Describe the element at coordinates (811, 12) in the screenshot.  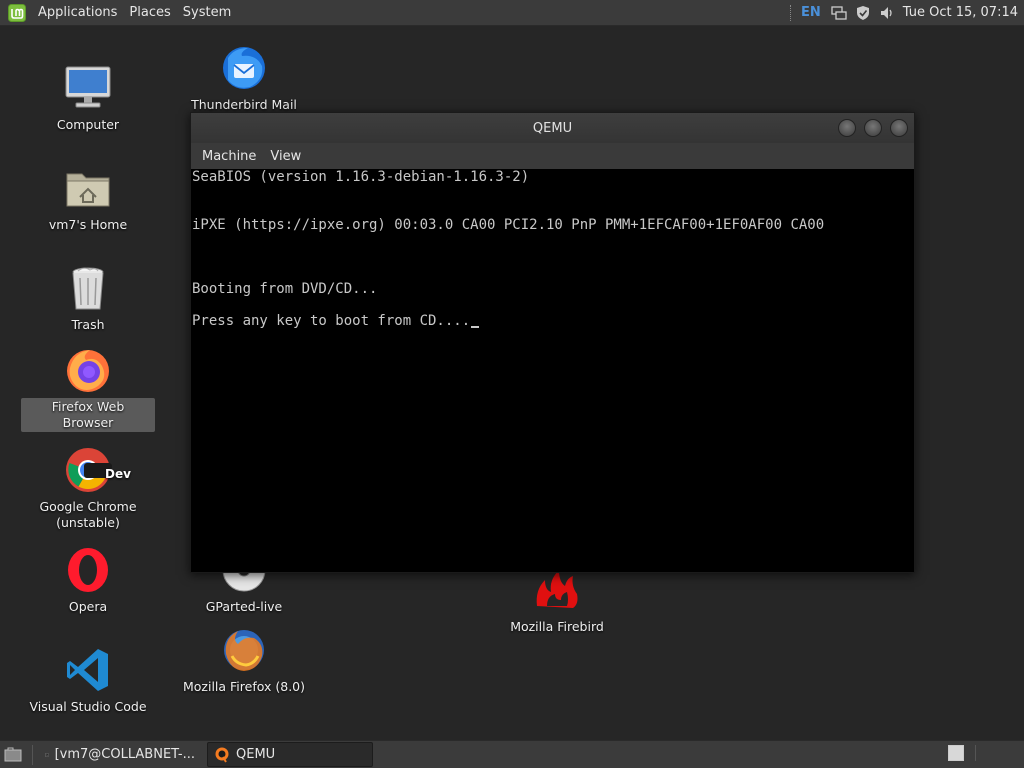
I see `keyboard-layout-indicator: EN` at that location.